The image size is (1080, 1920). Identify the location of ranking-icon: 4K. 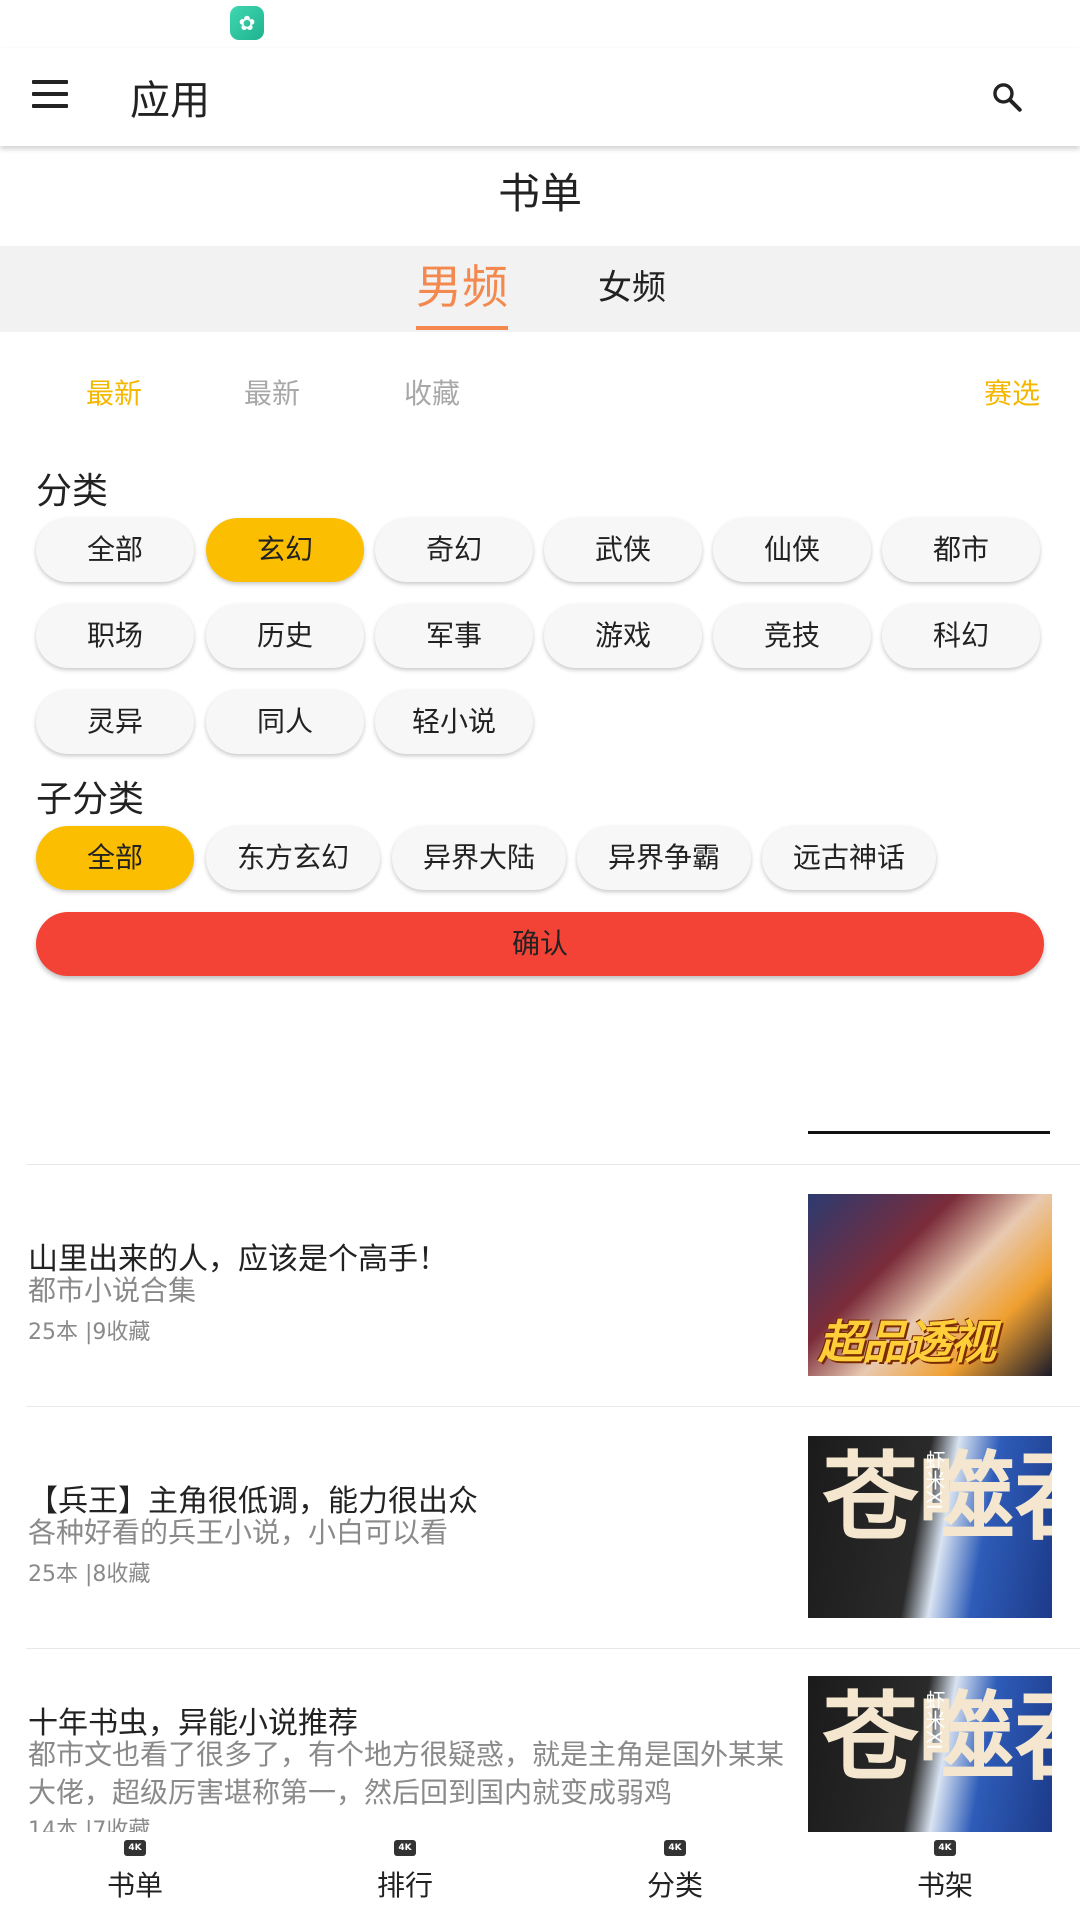
(405, 1848).